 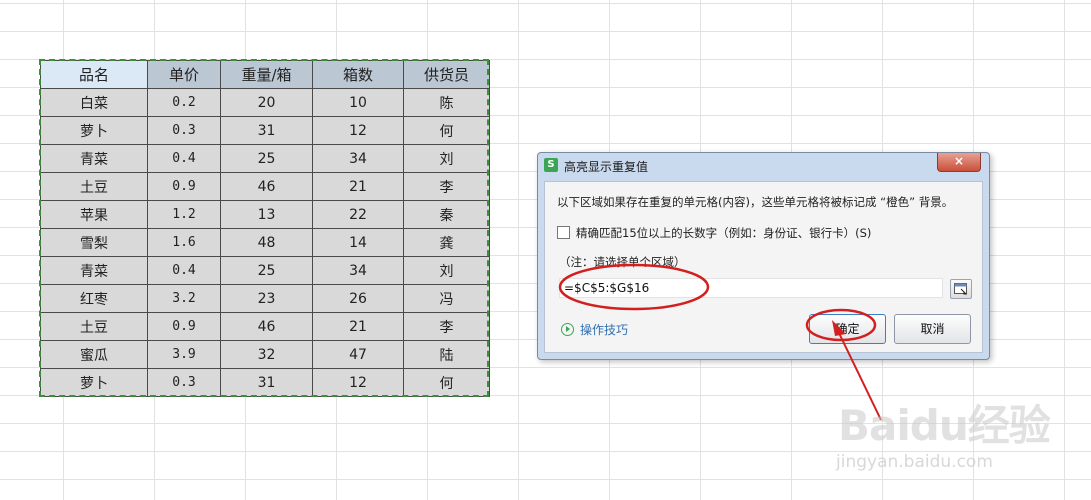 What do you see at coordinates (567, 329) in the screenshot?
I see `play-circle-icon` at bounding box center [567, 329].